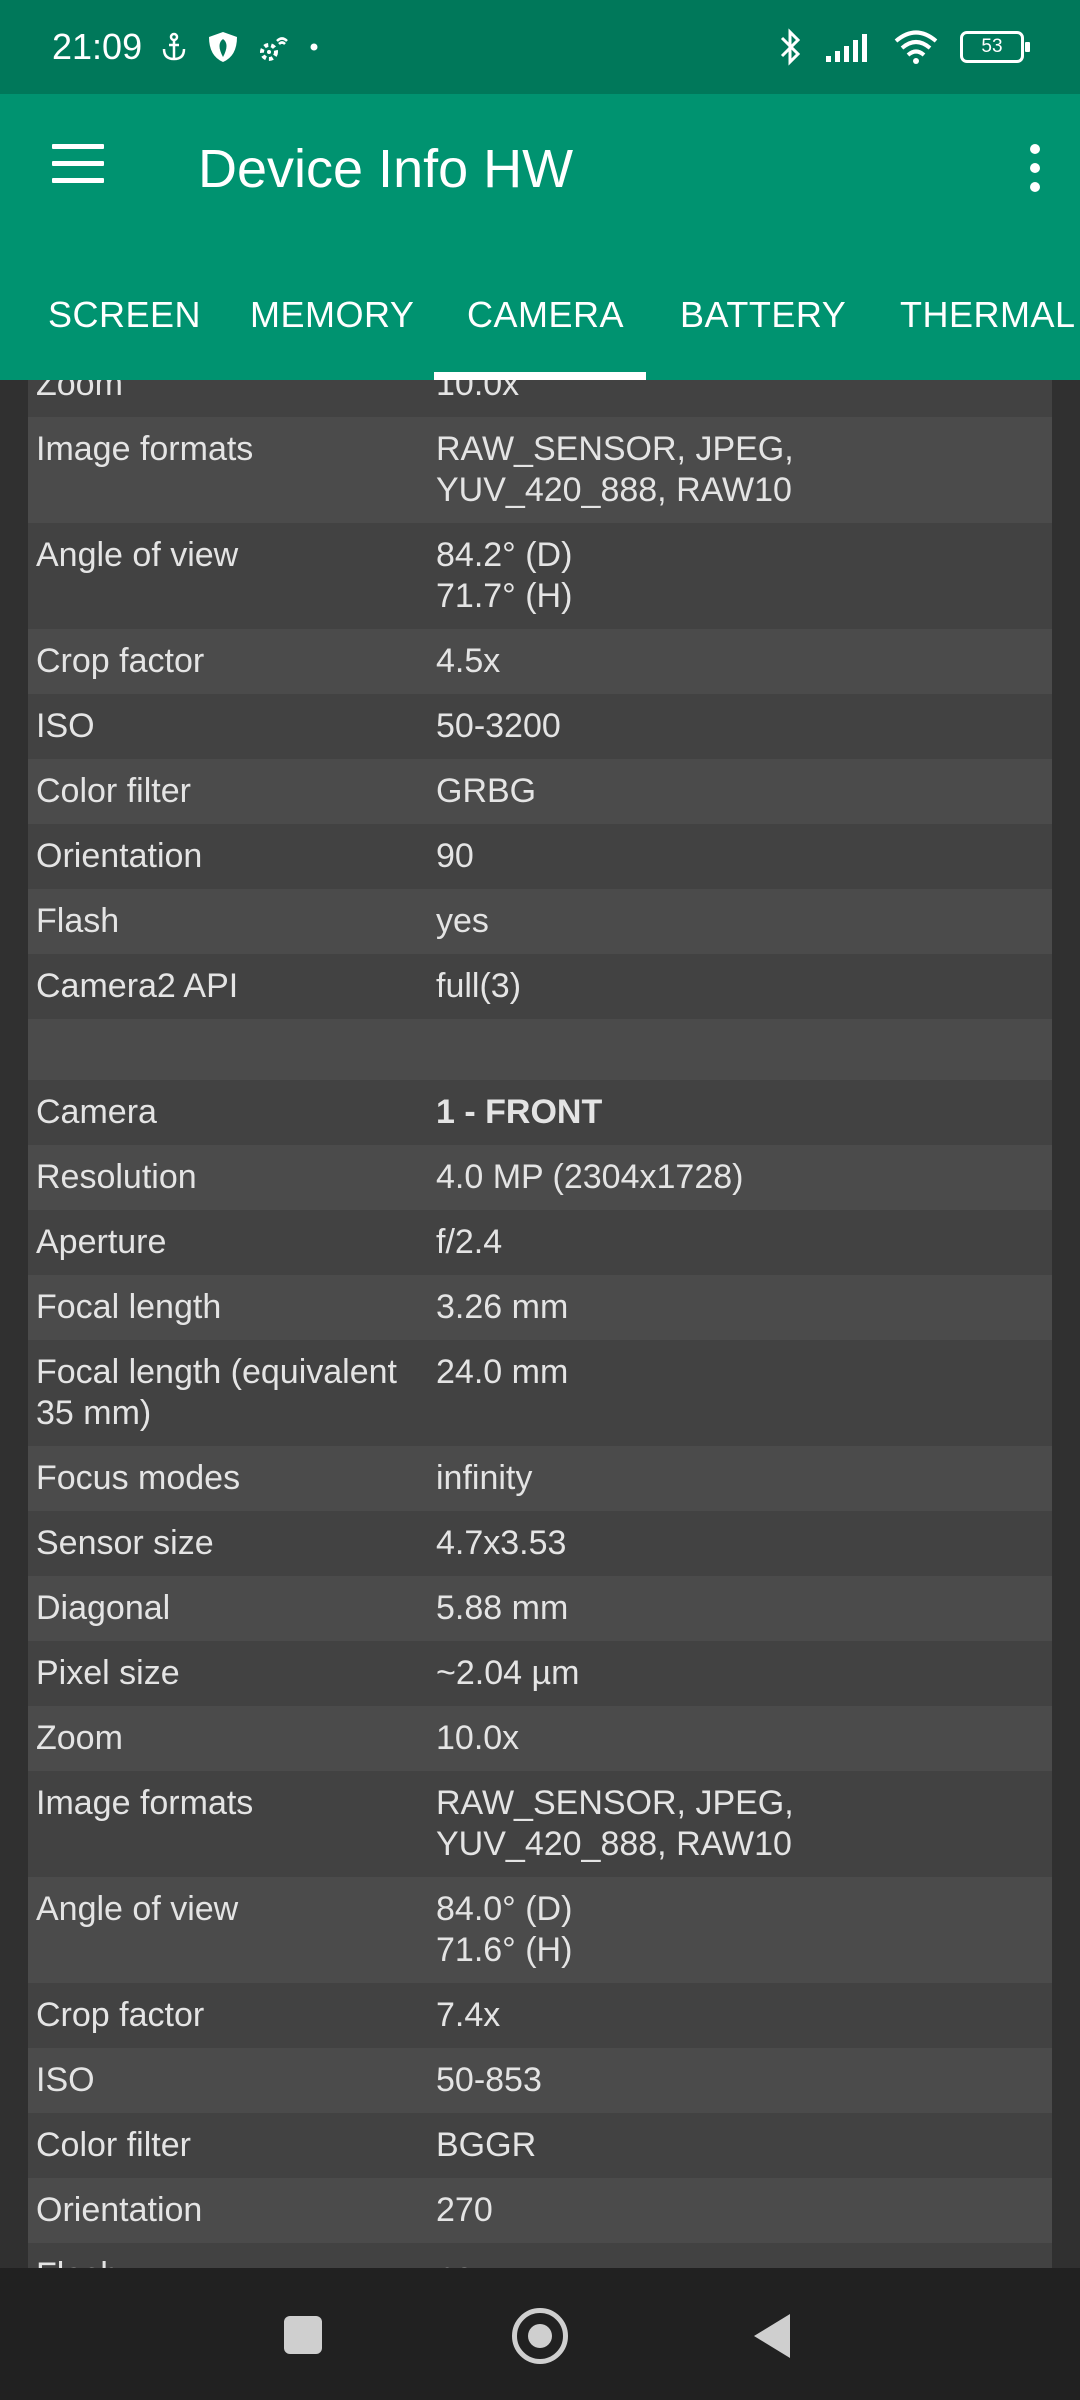 Image resolution: width=1080 pixels, height=2400 pixels. I want to click on info-row: Camera 1 - FRONT, so click(540, 1112).